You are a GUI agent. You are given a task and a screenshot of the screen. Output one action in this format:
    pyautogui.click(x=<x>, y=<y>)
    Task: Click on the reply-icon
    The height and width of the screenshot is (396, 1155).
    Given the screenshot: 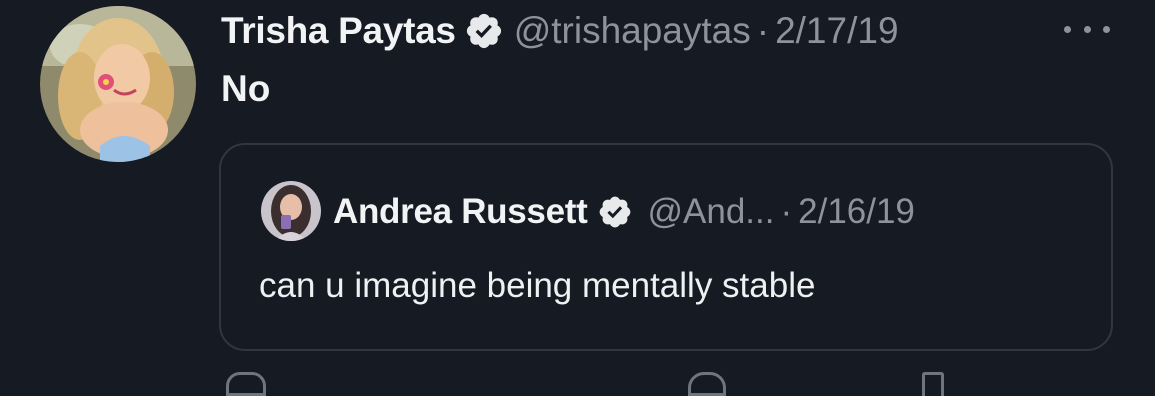 What is the action you would take?
    pyautogui.click(x=246, y=384)
    